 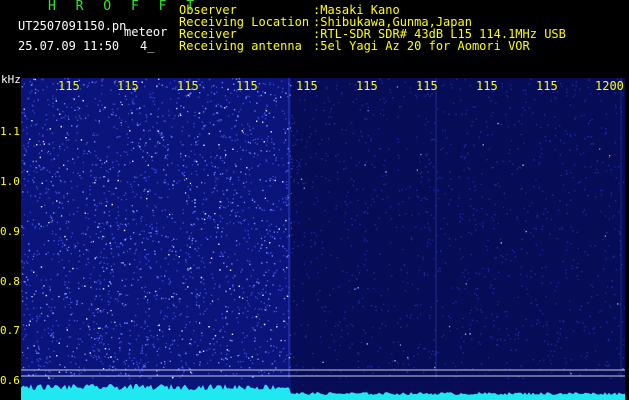 I want to click on y-tick-label: 0.6, so click(x=10, y=380).